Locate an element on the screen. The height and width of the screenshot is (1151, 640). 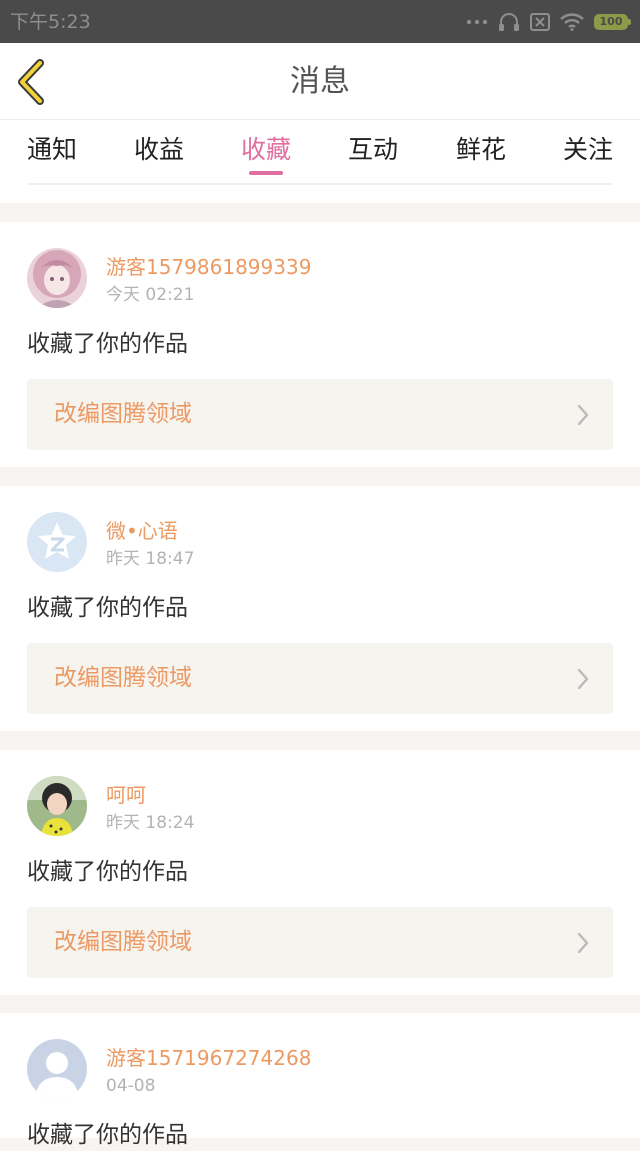
timestamp: 昨天 18:24 is located at coordinates (150, 823).